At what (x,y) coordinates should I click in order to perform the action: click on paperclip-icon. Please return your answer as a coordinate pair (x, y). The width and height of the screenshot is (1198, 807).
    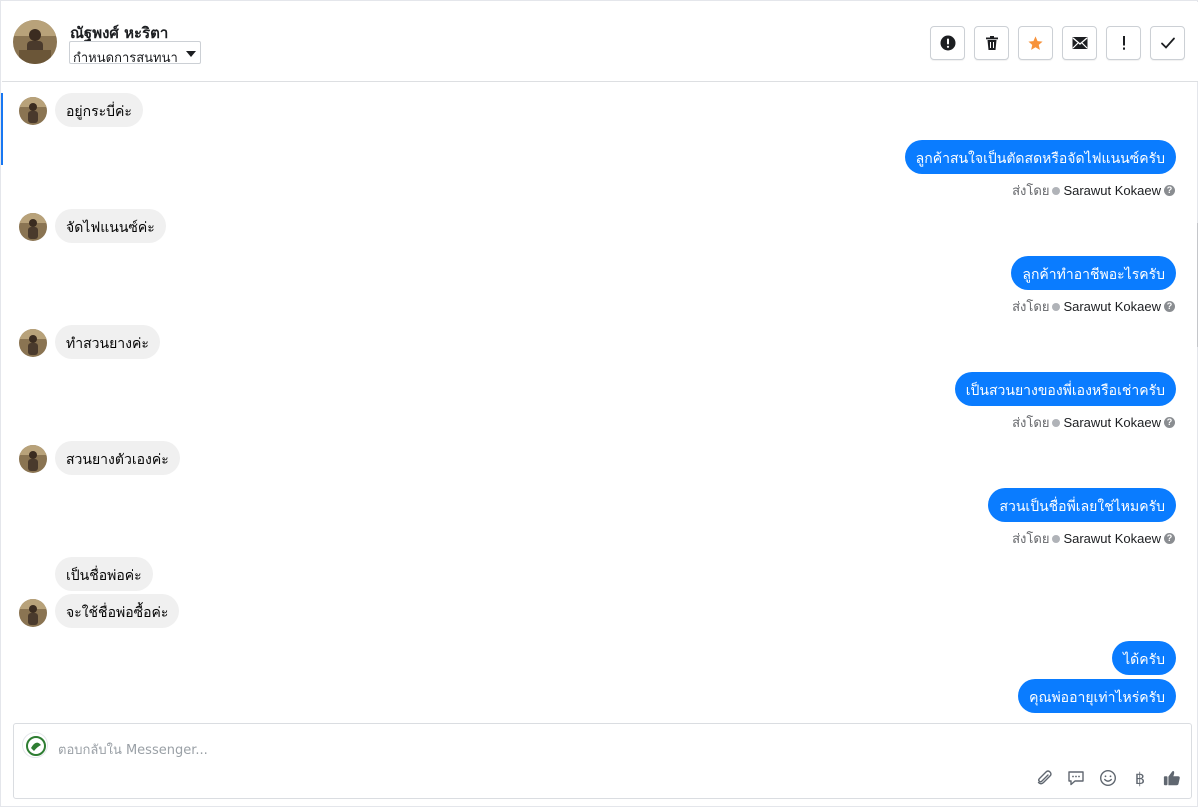
    Looking at the image, I should click on (1044, 777).